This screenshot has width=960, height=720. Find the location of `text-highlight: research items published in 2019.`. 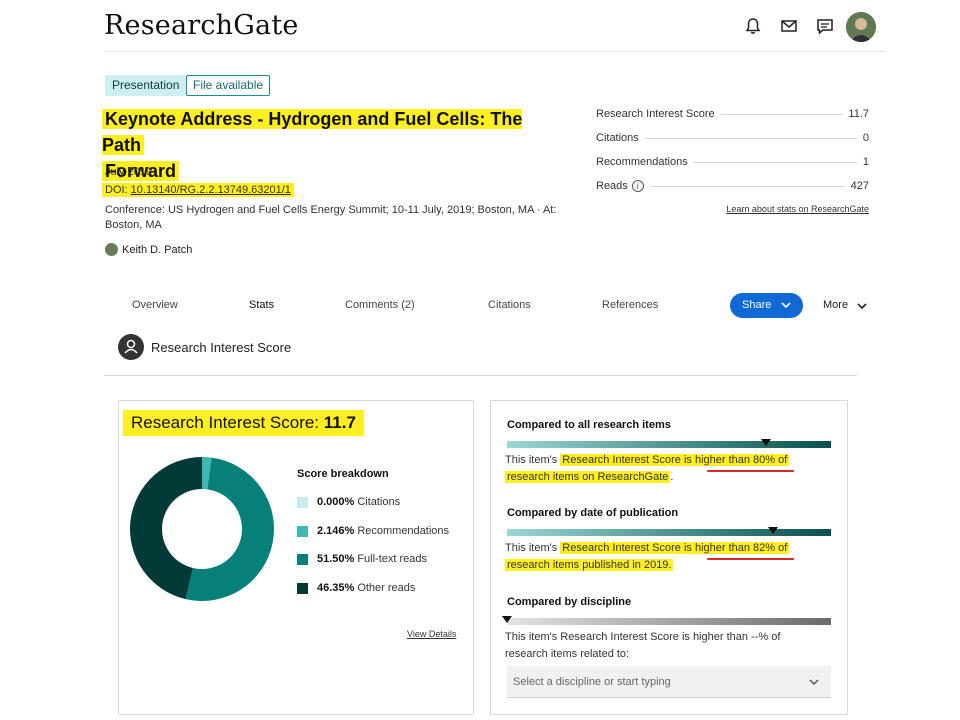

text-highlight: research items published in 2019. is located at coordinates (589, 565).